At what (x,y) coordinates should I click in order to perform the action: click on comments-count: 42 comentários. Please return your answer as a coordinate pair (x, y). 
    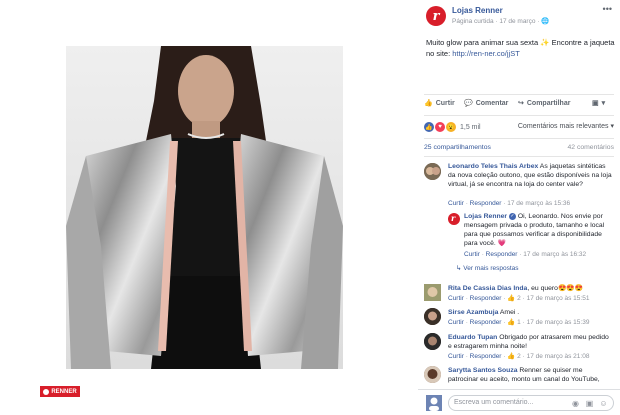
    Looking at the image, I should click on (591, 147).